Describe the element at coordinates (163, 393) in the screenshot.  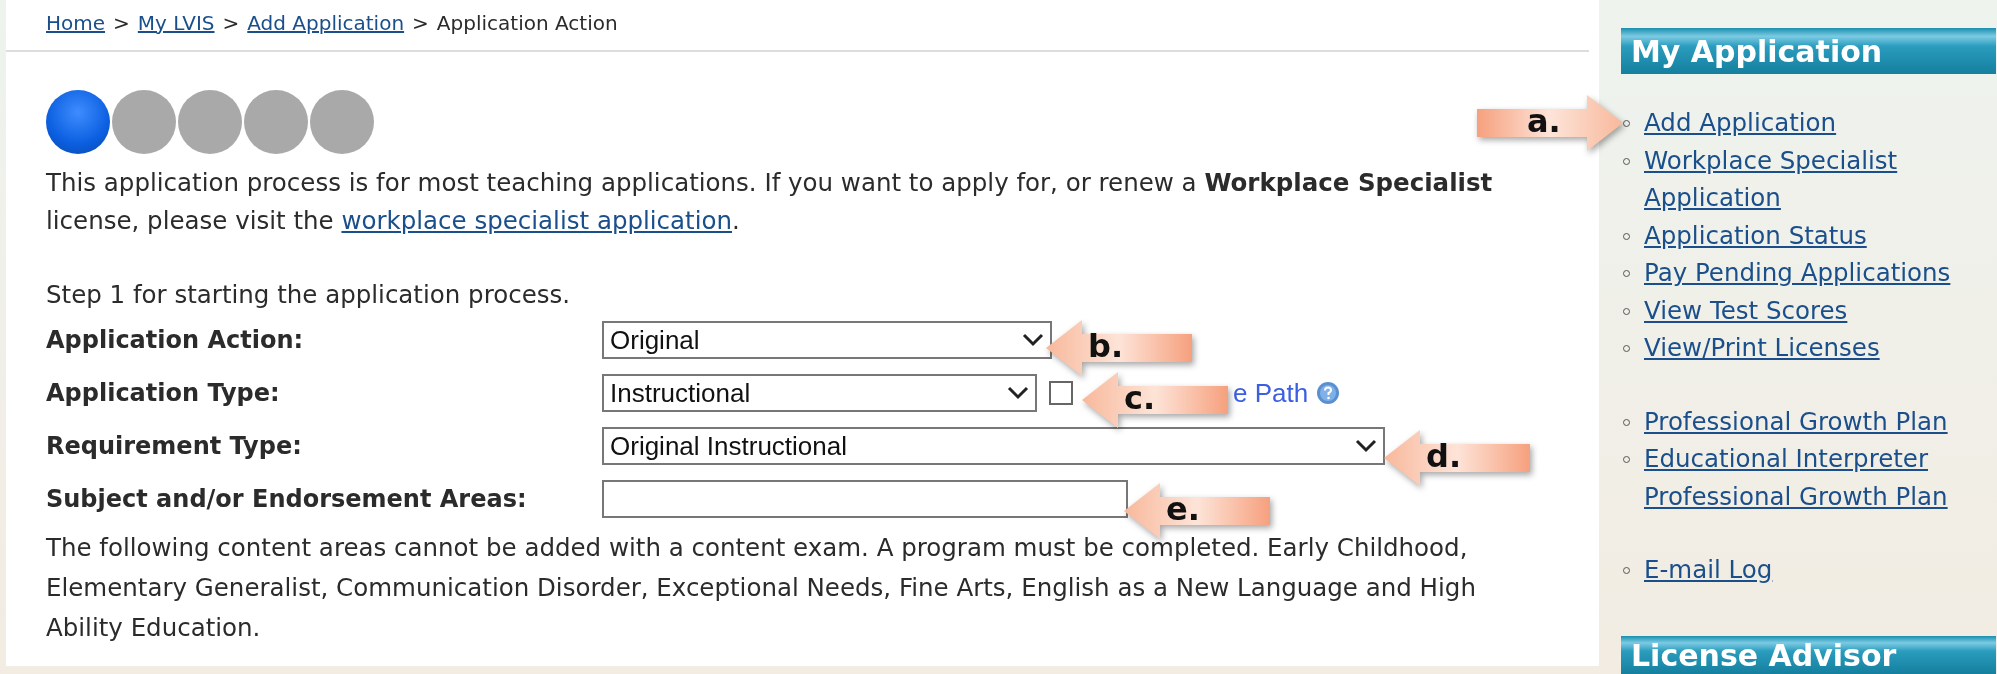
I see `field-label: Application Type:` at that location.